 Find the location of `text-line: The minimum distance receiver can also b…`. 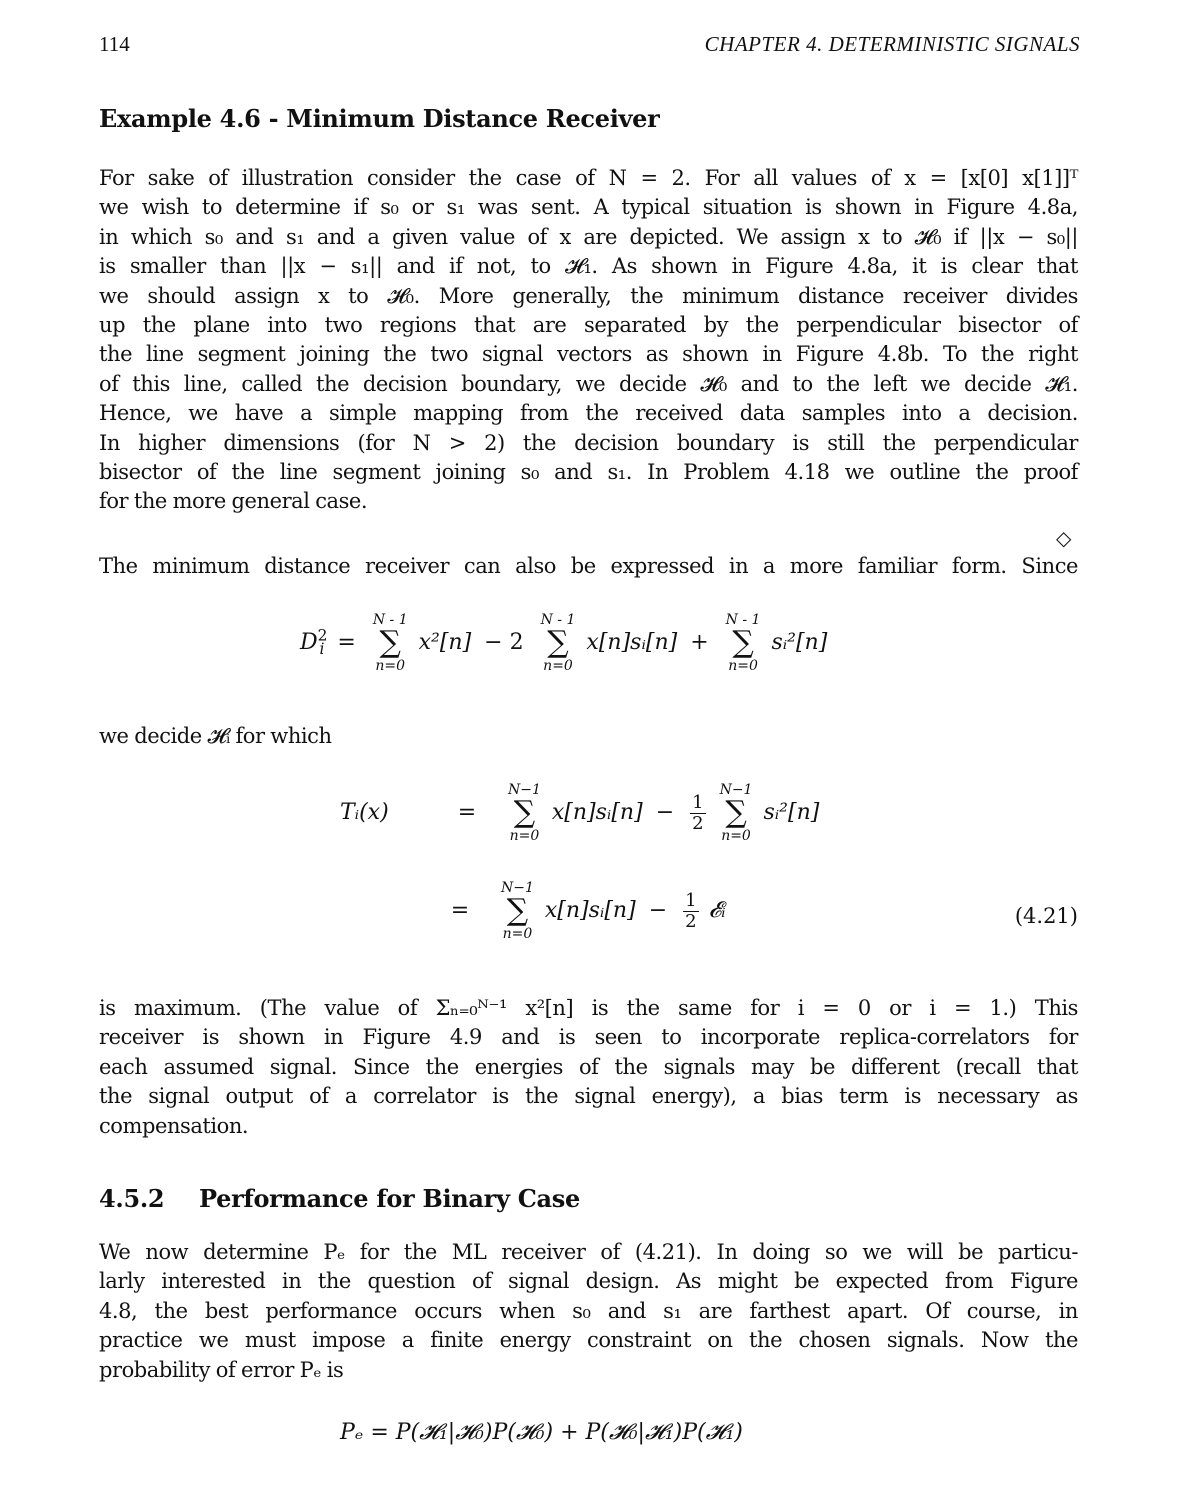

text-line: The minimum distance receiver can also b… is located at coordinates (588, 566).